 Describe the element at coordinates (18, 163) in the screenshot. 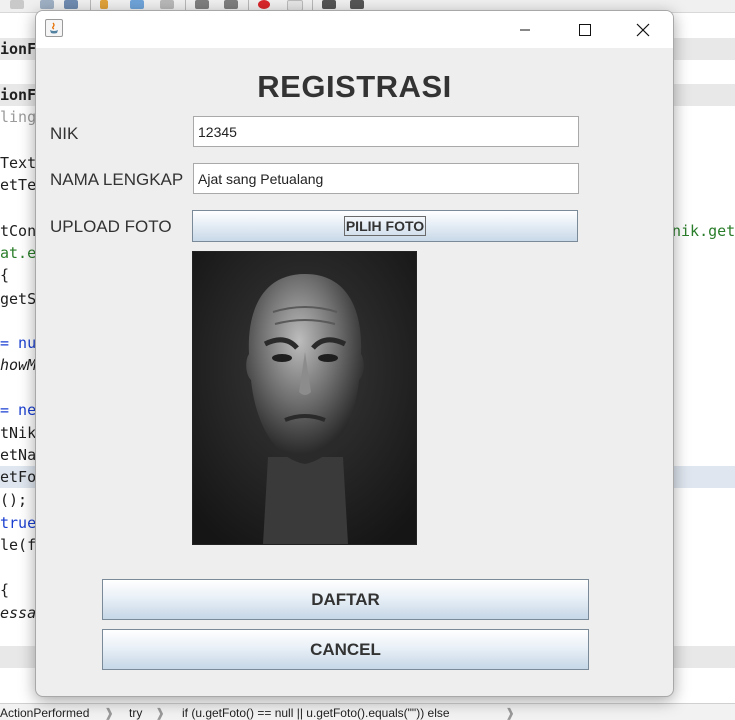

I see `code-fragment: Text` at that location.